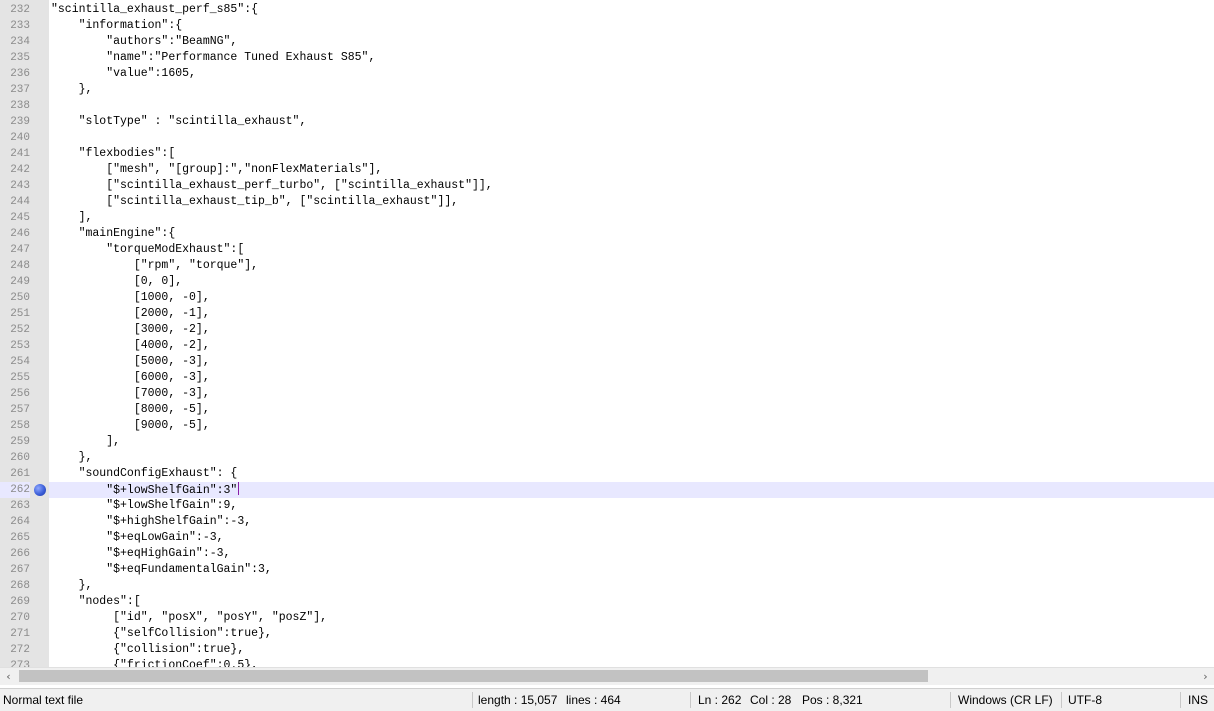 Image resolution: width=1214 pixels, height=711 pixels. What do you see at coordinates (607, 442) in the screenshot?
I see `code-line: 259 ],` at bounding box center [607, 442].